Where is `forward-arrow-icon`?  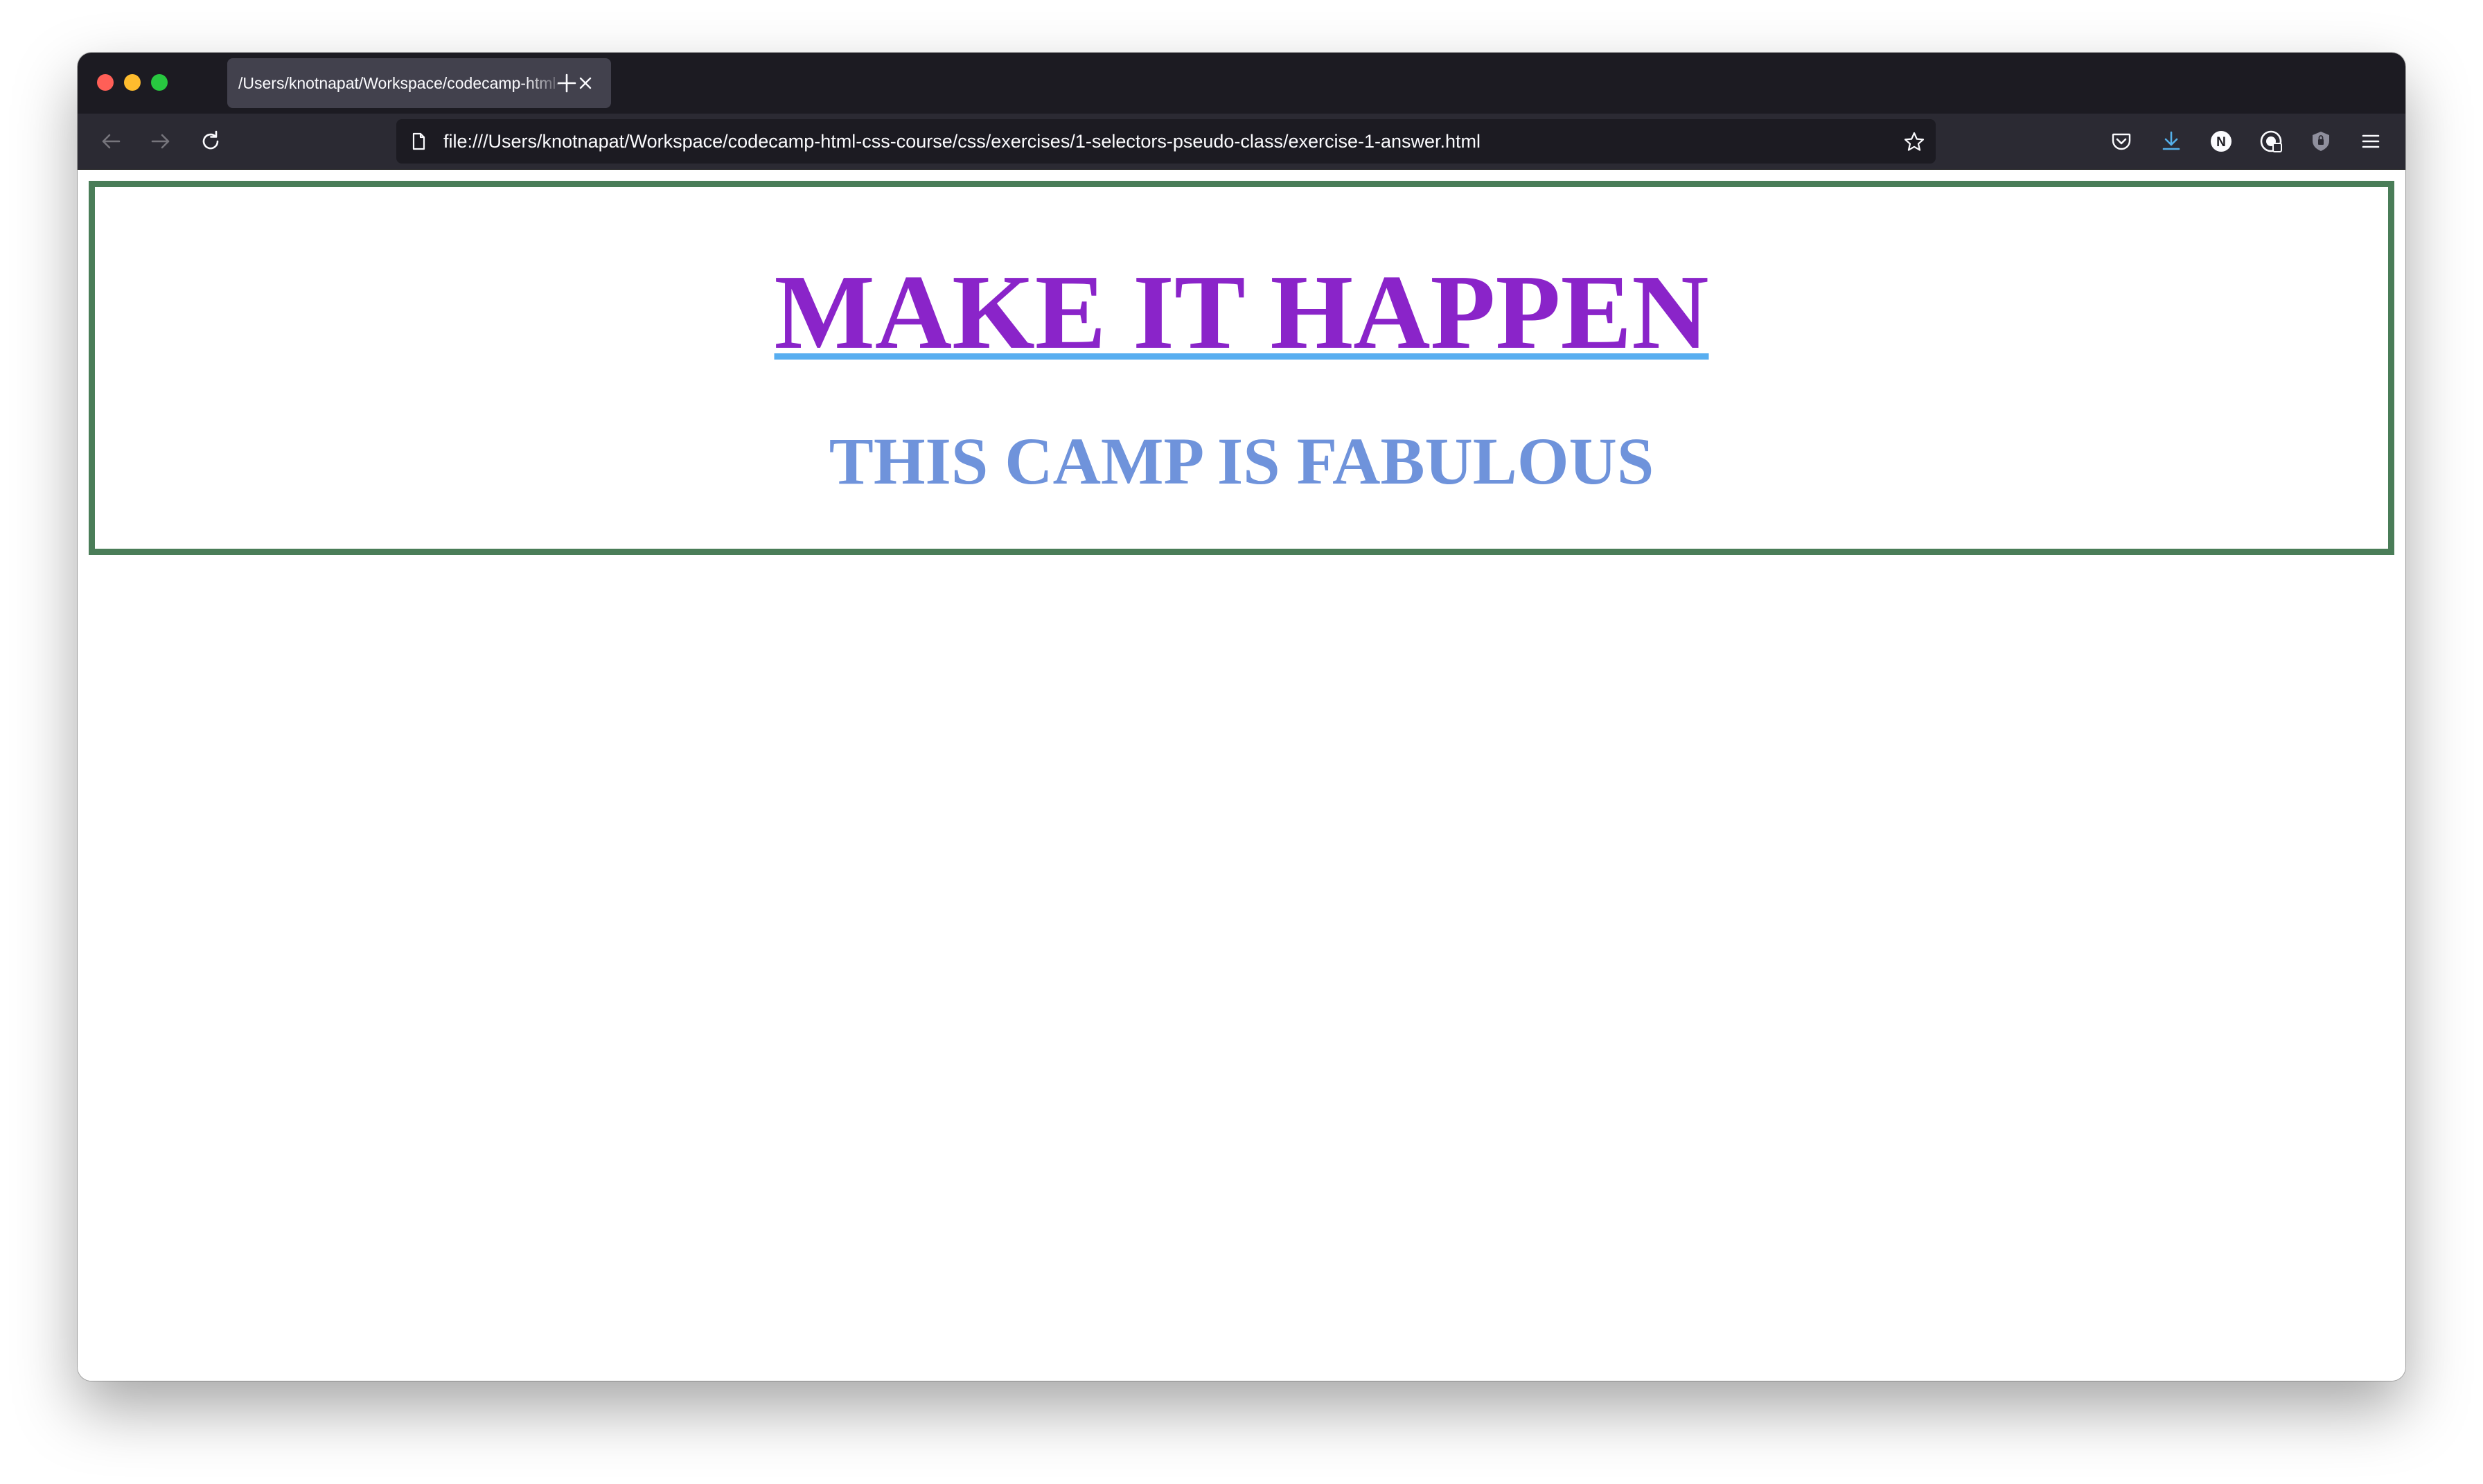
forward-arrow-icon is located at coordinates (161, 141).